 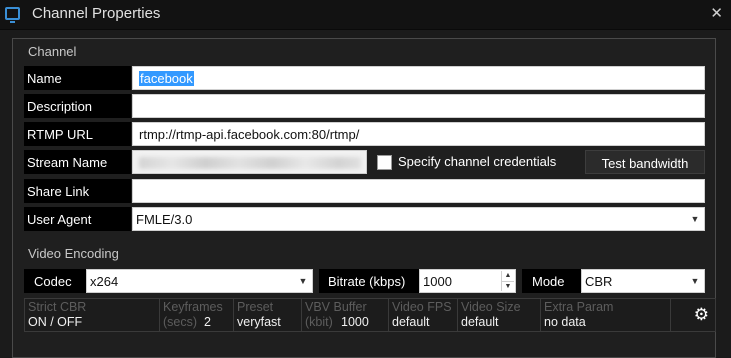 What do you see at coordinates (507, 276) in the screenshot?
I see `spin-up-icon: ▲` at bounding box center [507, 276].